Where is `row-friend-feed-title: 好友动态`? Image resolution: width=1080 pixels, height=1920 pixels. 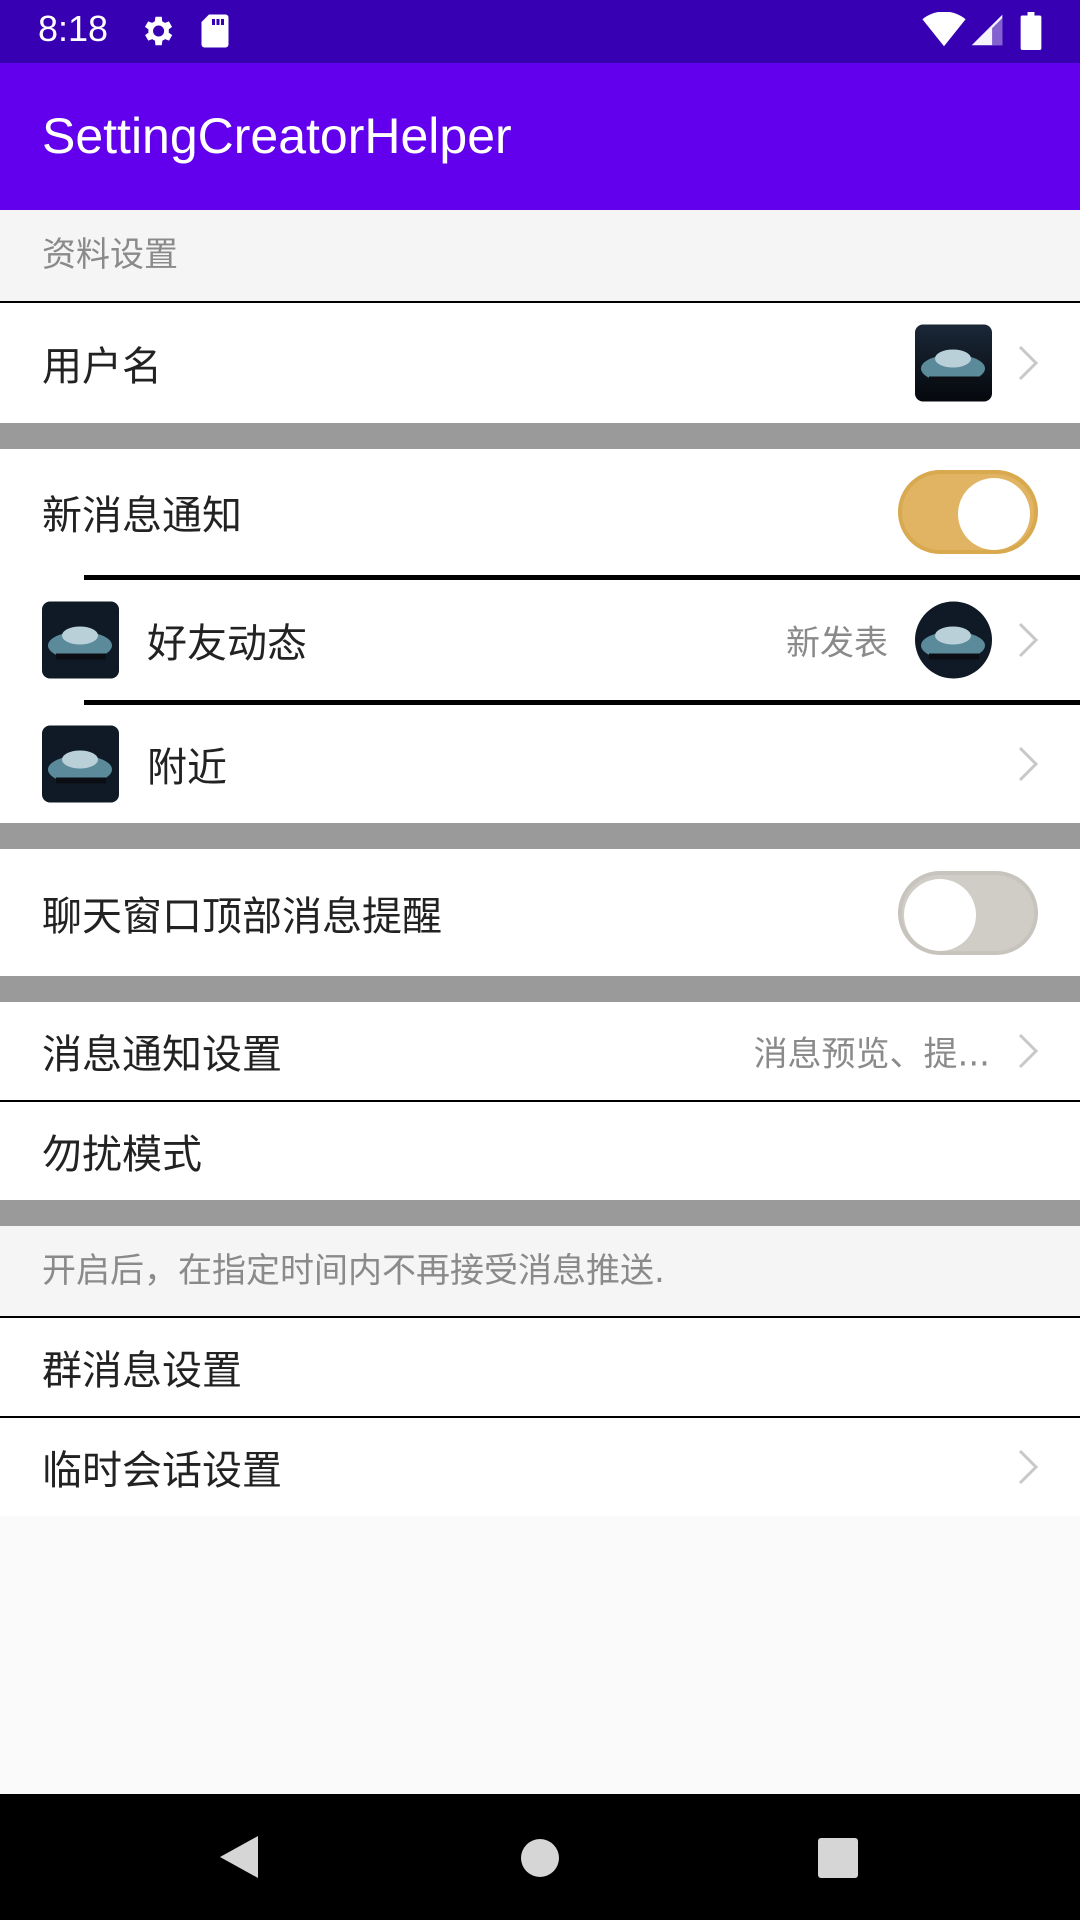 row-friend-feed-title: 好友动态 is located at coordinates (227, 644).